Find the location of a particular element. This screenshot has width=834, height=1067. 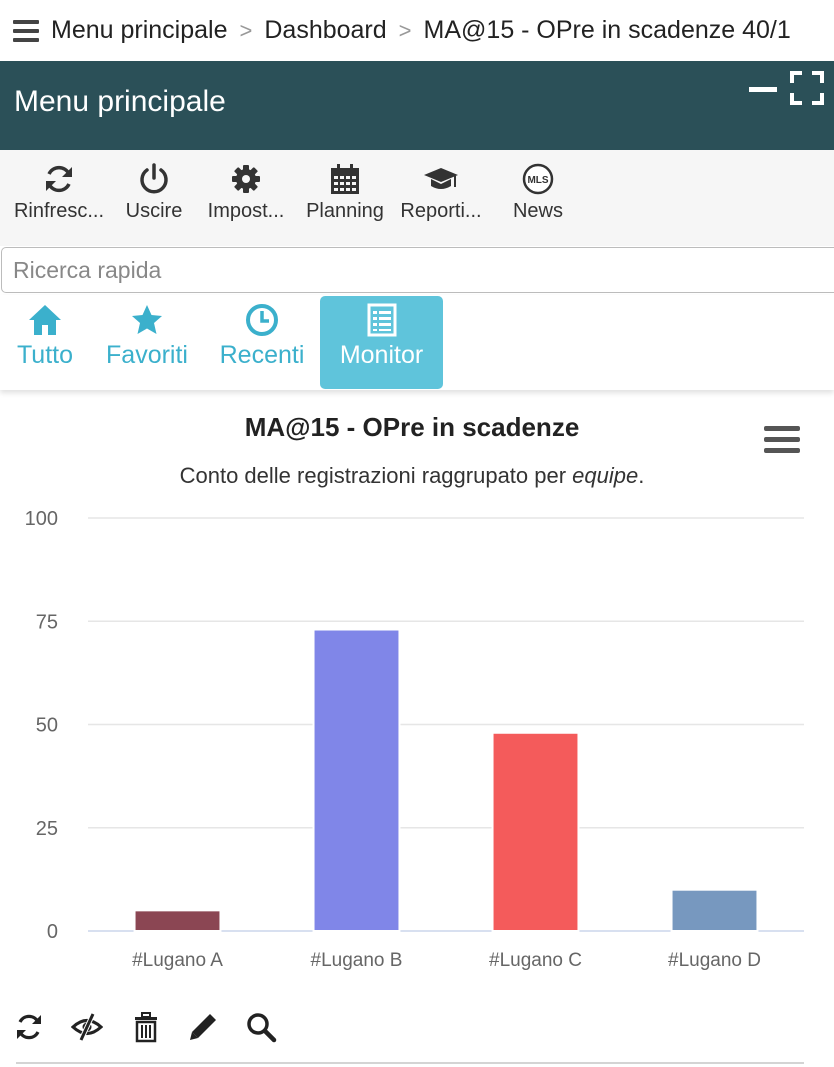

y-tick-label: 100 is located at coordinates (41, 519).